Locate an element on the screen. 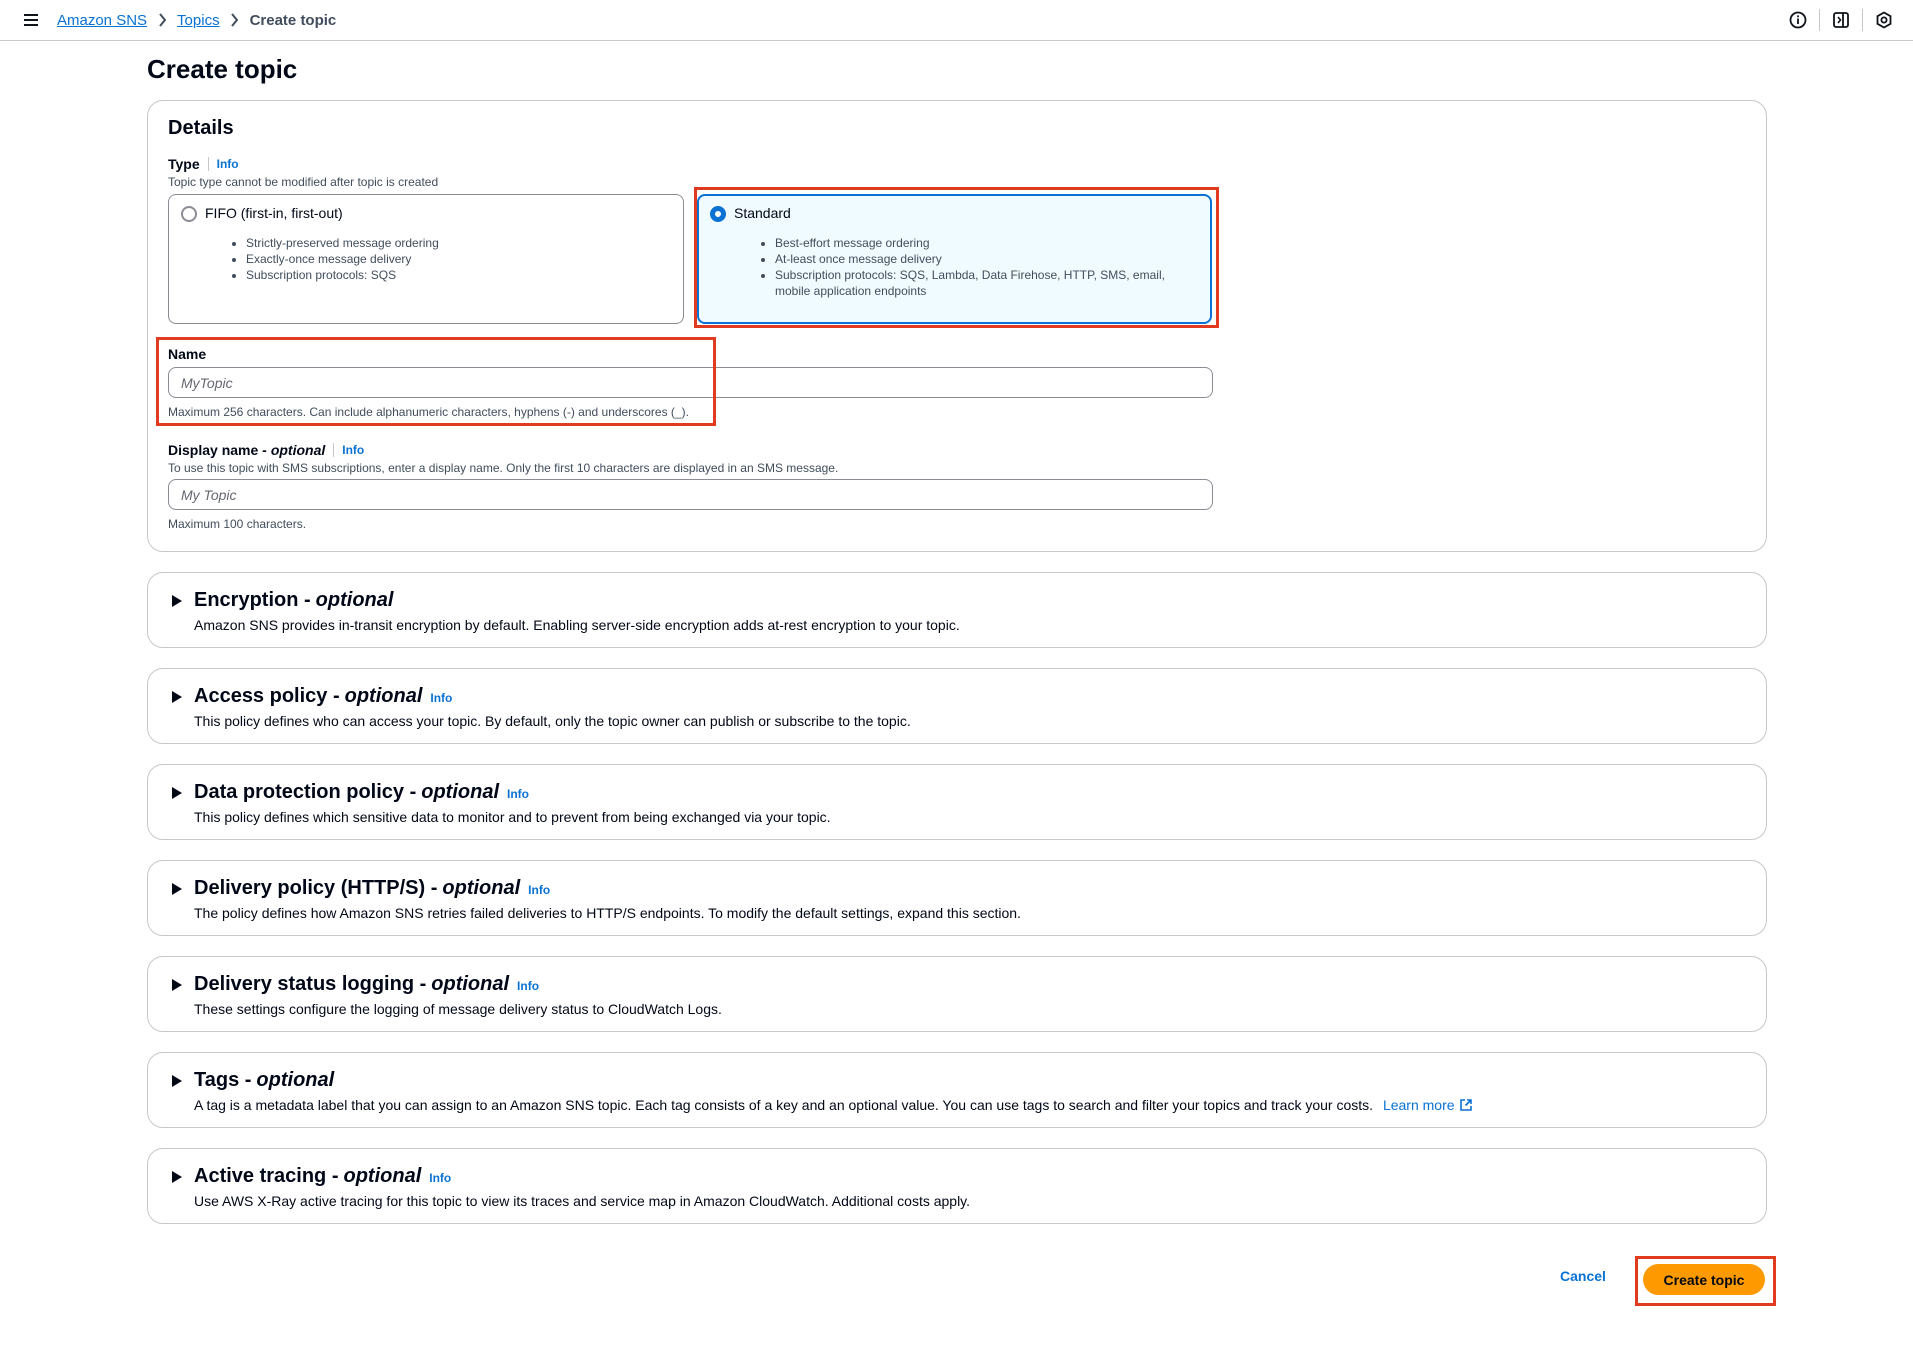 The height and width of the screenshot is (1363, 1913). section-title: Active tracing - optional Info is located at coordinates (322, 1176).